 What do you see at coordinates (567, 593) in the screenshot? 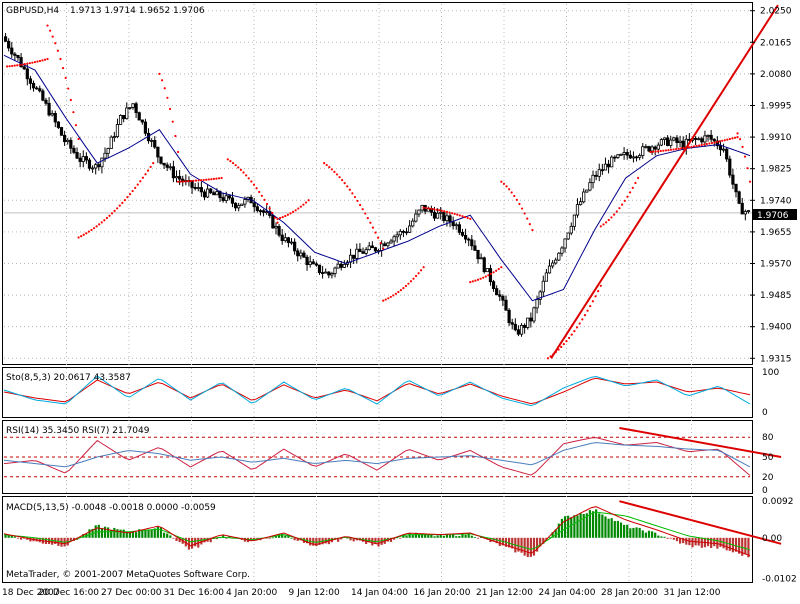
I see `time-tick-label: 24 Jan 04:00` at bounding box center [567, 593].